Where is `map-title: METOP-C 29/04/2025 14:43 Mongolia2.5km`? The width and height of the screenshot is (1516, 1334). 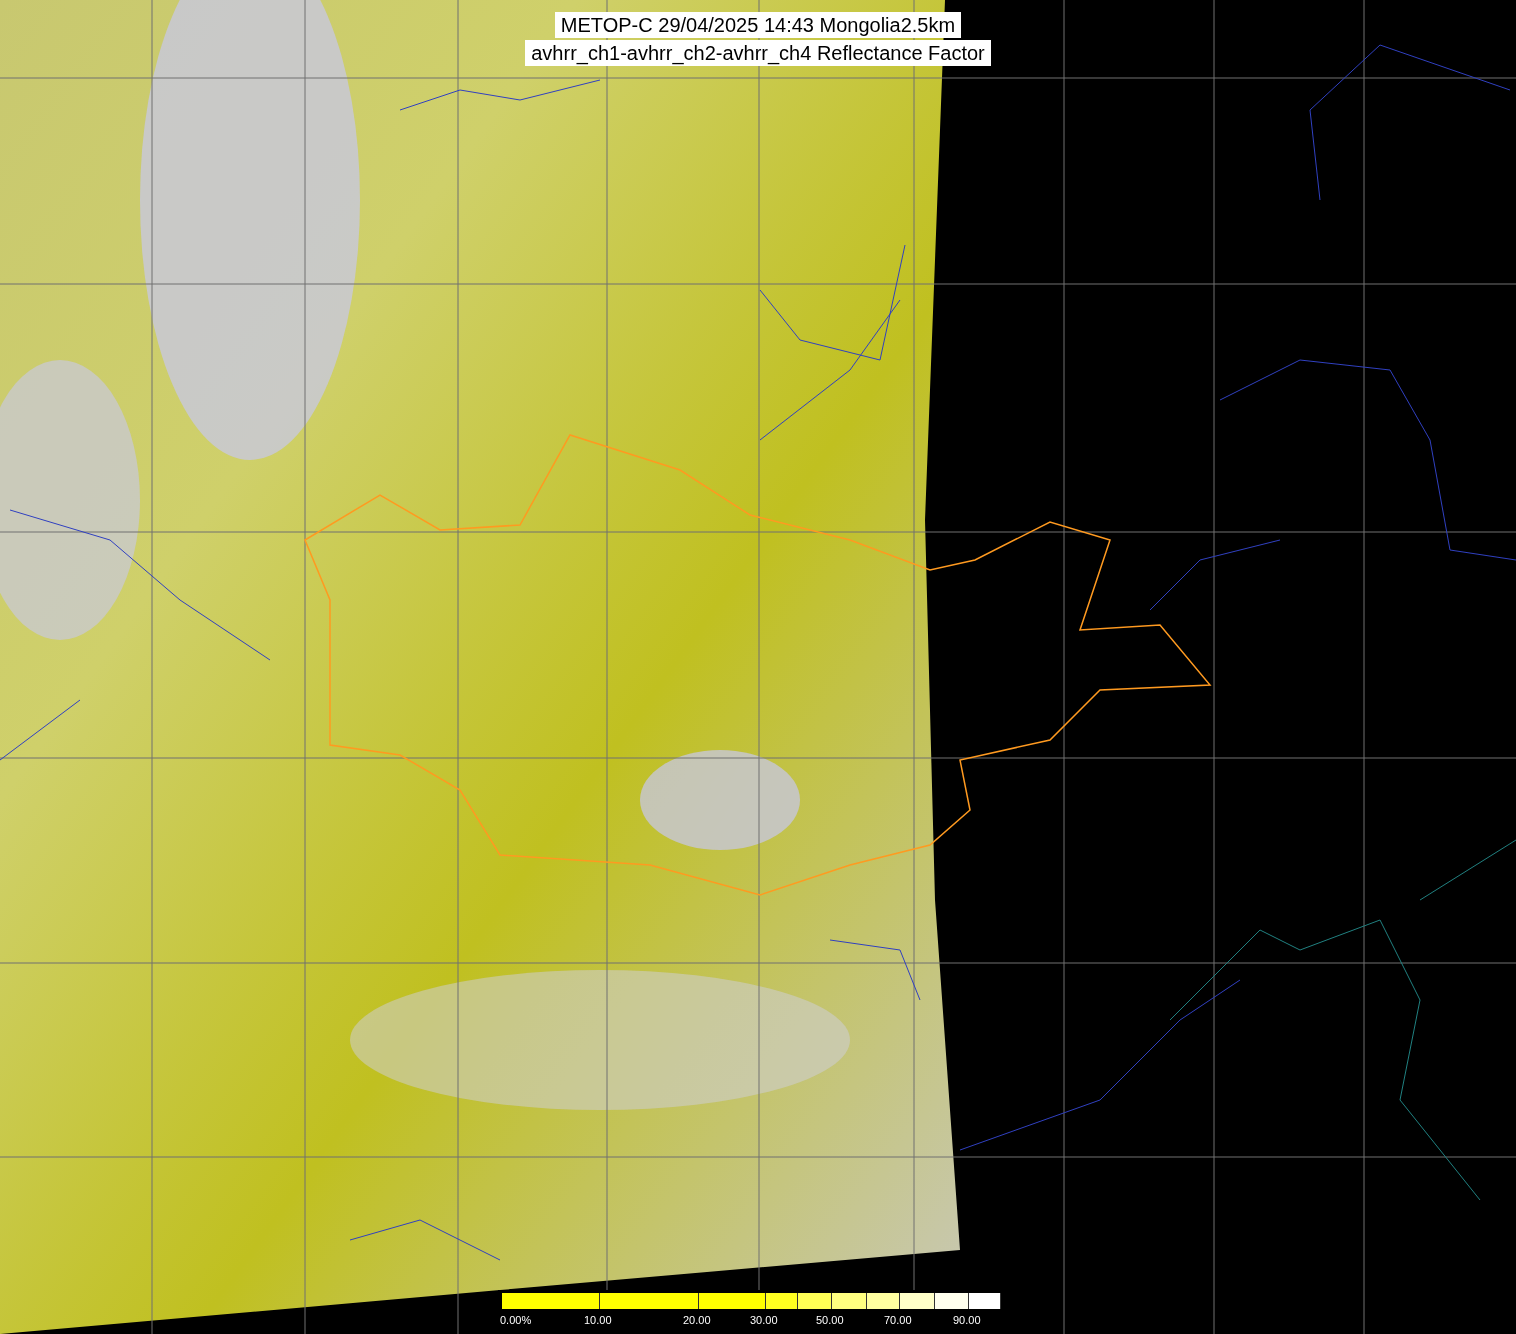
map-title: METOP-C 29/04/2025 14:43 Mongolia2.5km is located at coordinates (758, 25).